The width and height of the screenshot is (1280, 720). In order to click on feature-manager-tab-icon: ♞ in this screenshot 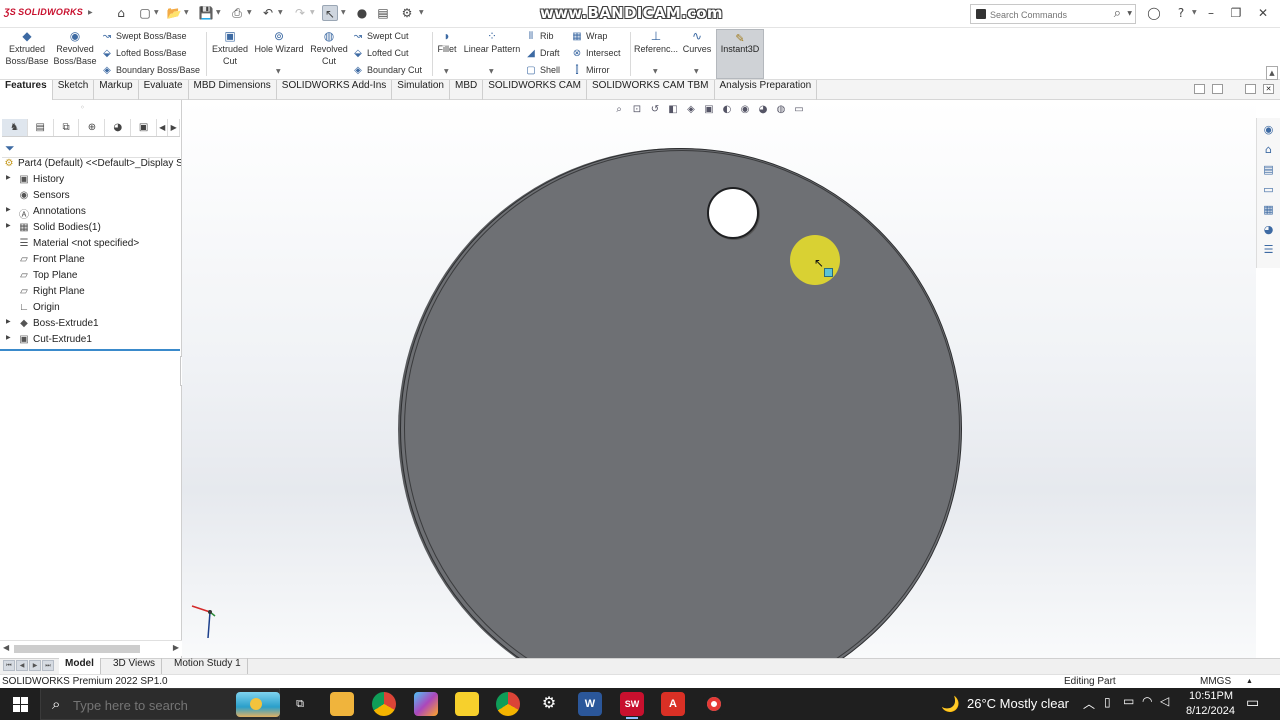, I will do `click(15, 127)`.